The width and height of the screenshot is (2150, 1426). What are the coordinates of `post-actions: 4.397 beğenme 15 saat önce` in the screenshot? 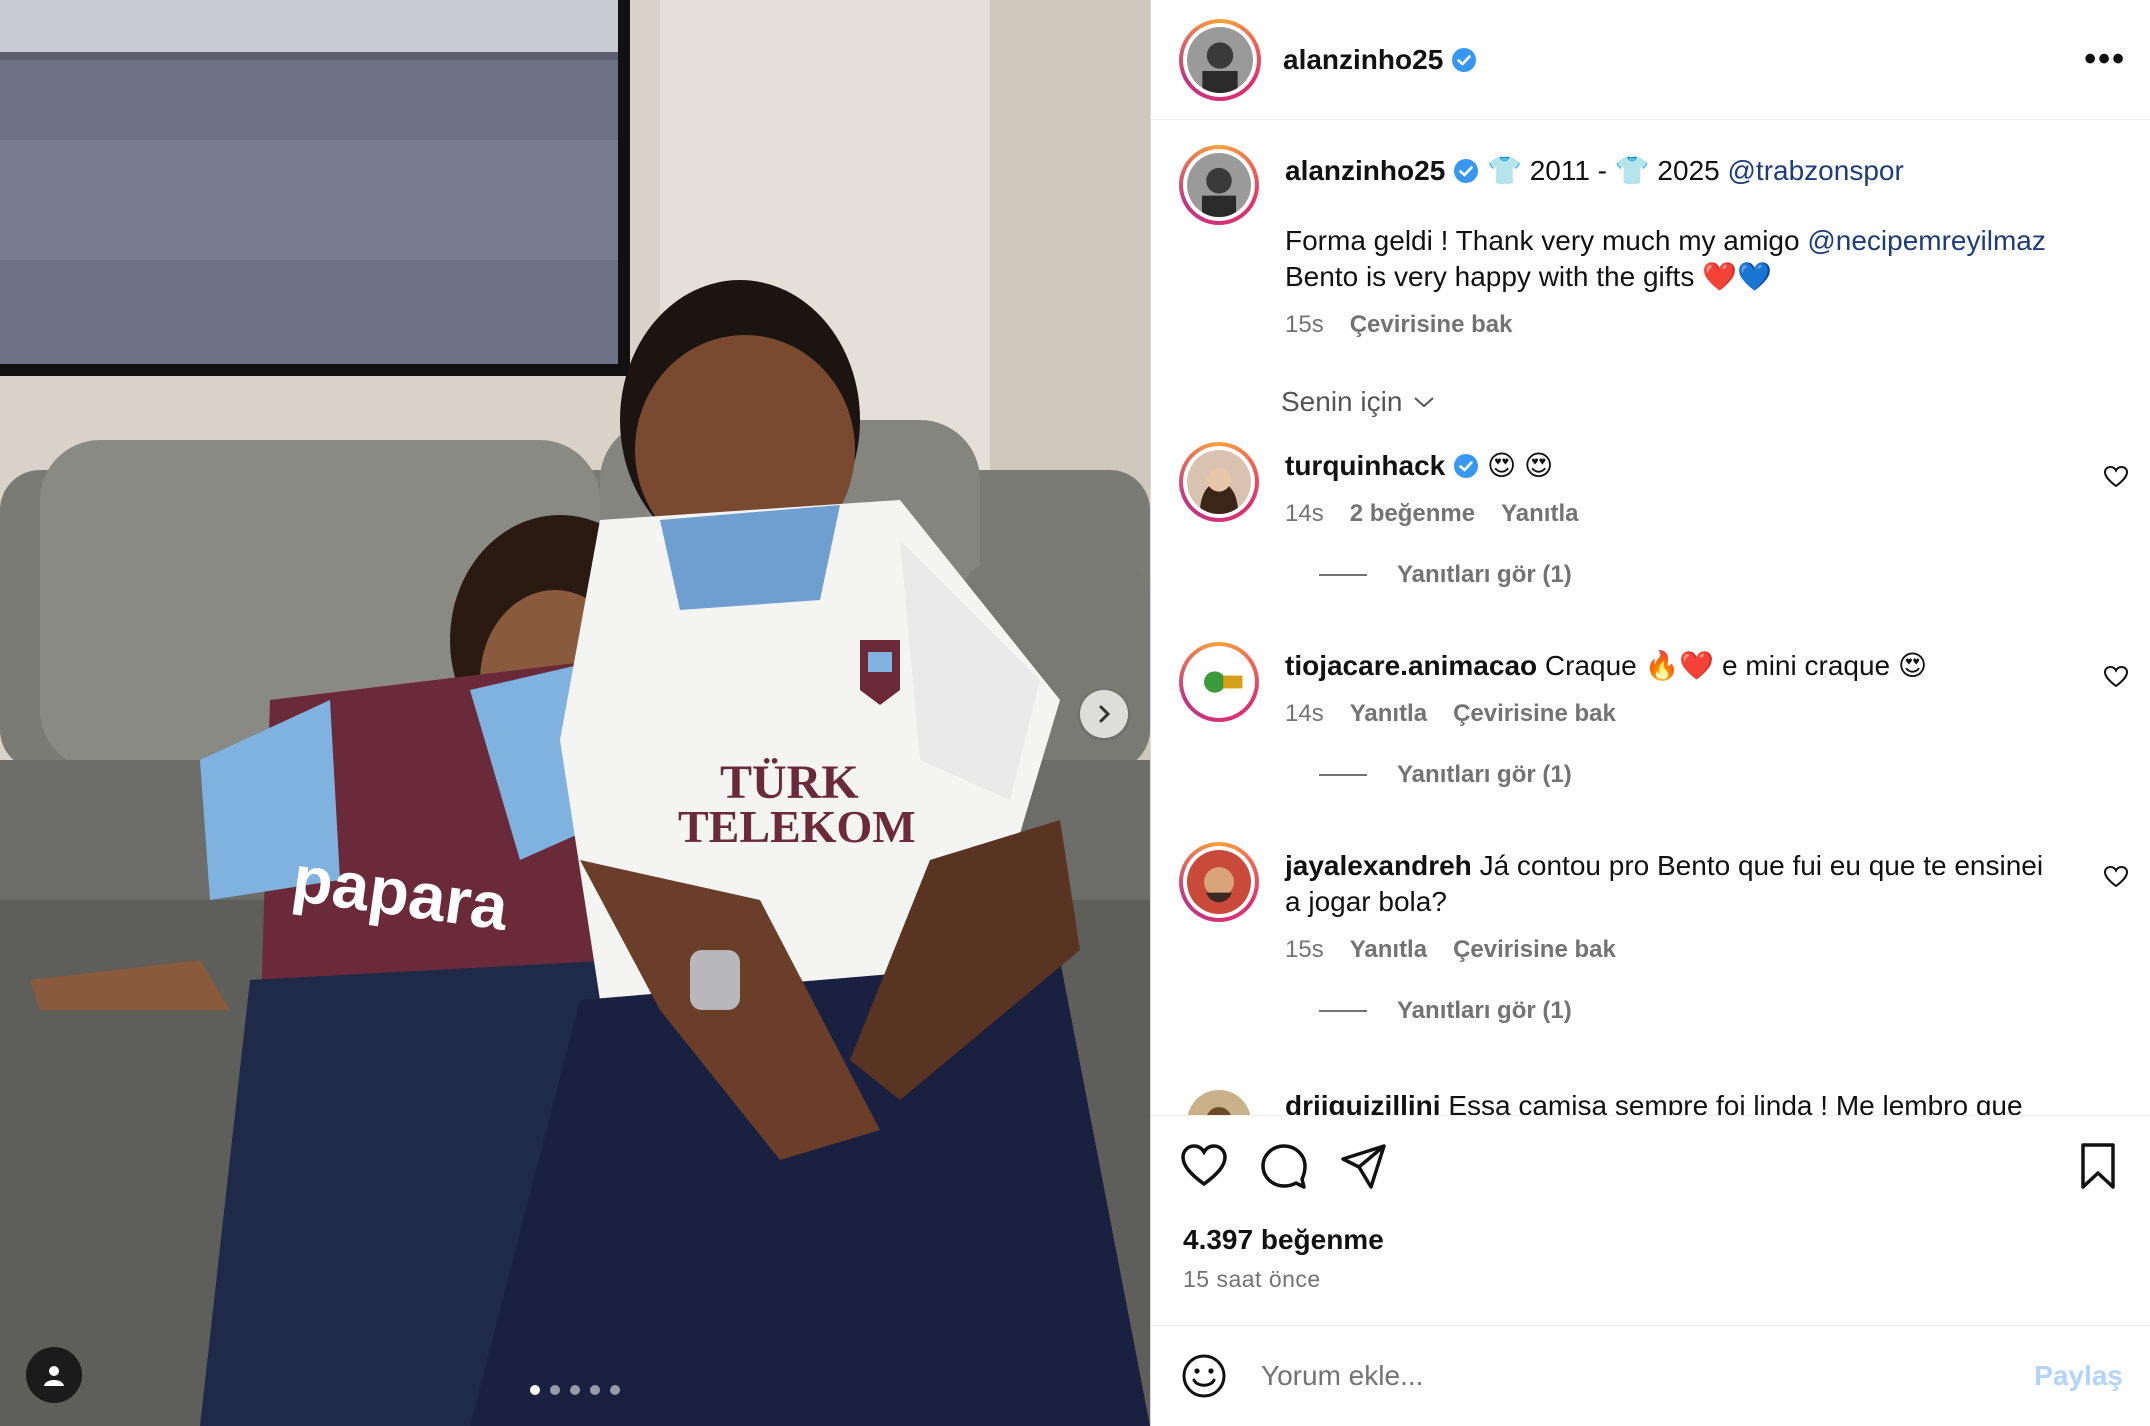 It's located at (1650, 1220).